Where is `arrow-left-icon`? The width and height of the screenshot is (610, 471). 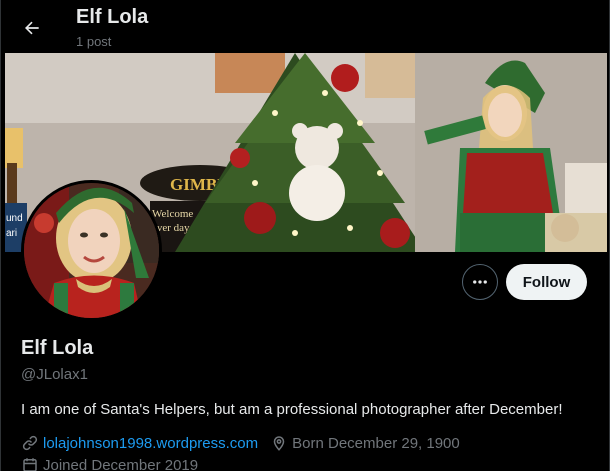 arrow-left-icon is located at coordinates (32, 28).